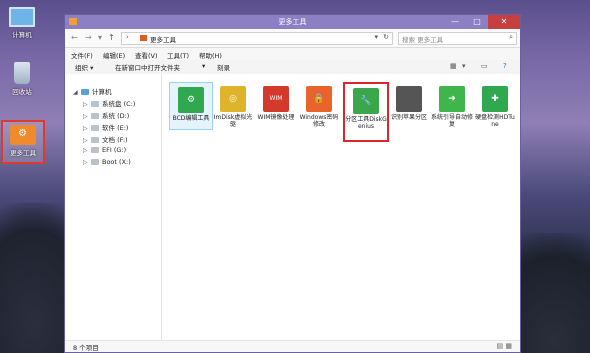 This screenshot has height=353, width=590. I want to click on search-icon: ⌕, so click(511, 37).